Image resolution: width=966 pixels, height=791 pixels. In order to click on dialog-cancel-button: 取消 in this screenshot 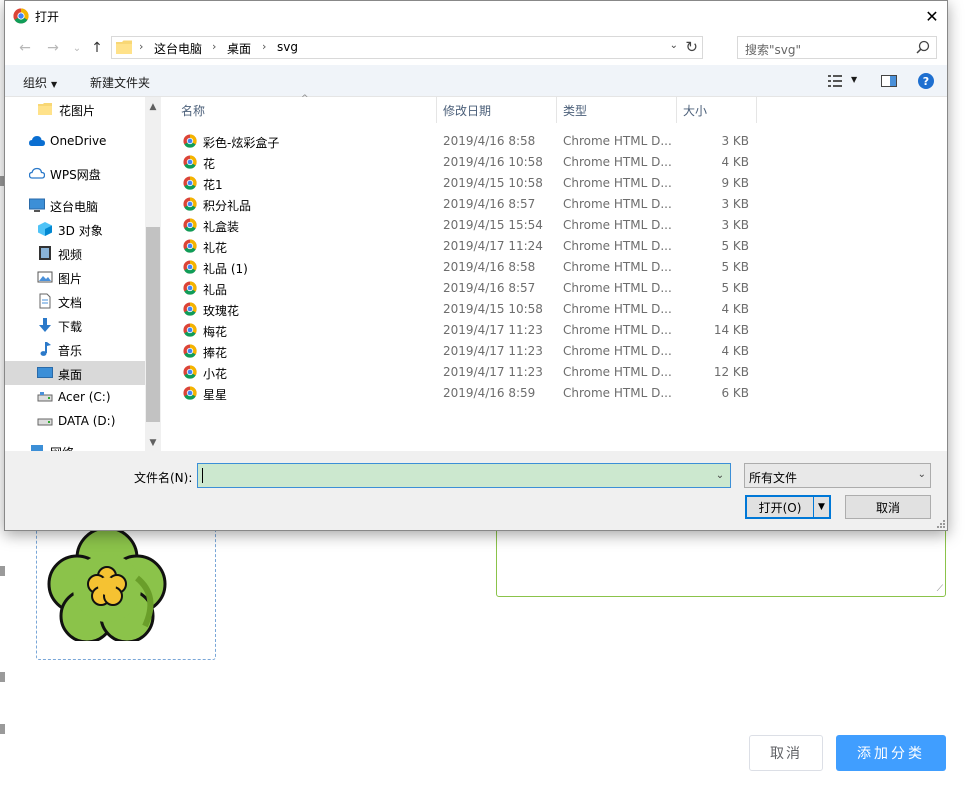, I will do `click(888, 507)`.